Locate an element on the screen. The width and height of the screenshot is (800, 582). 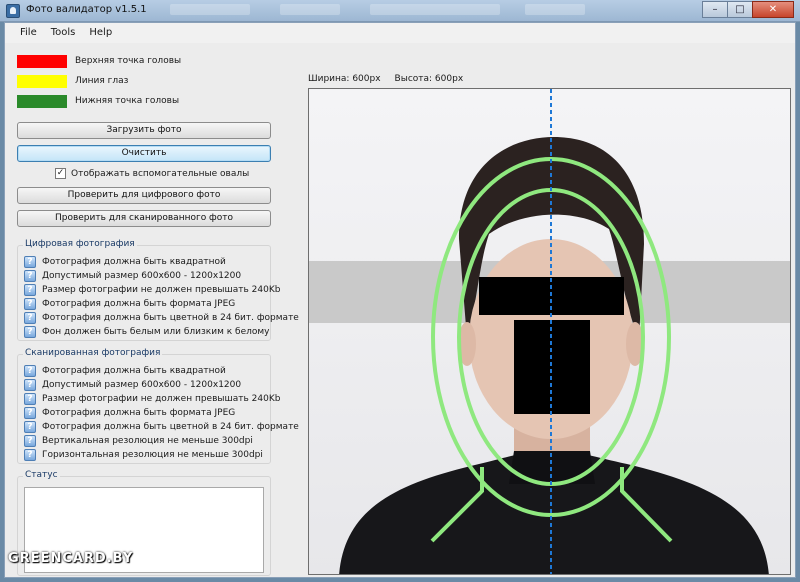
show-ovals-row: ✓ Отображать вспомогательные овалы is located at coordinates (152, 173).